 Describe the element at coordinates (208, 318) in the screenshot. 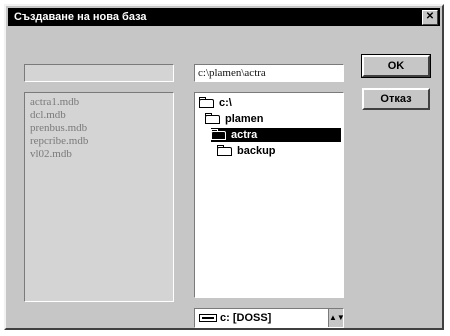

I see `drive-icon` at that location.